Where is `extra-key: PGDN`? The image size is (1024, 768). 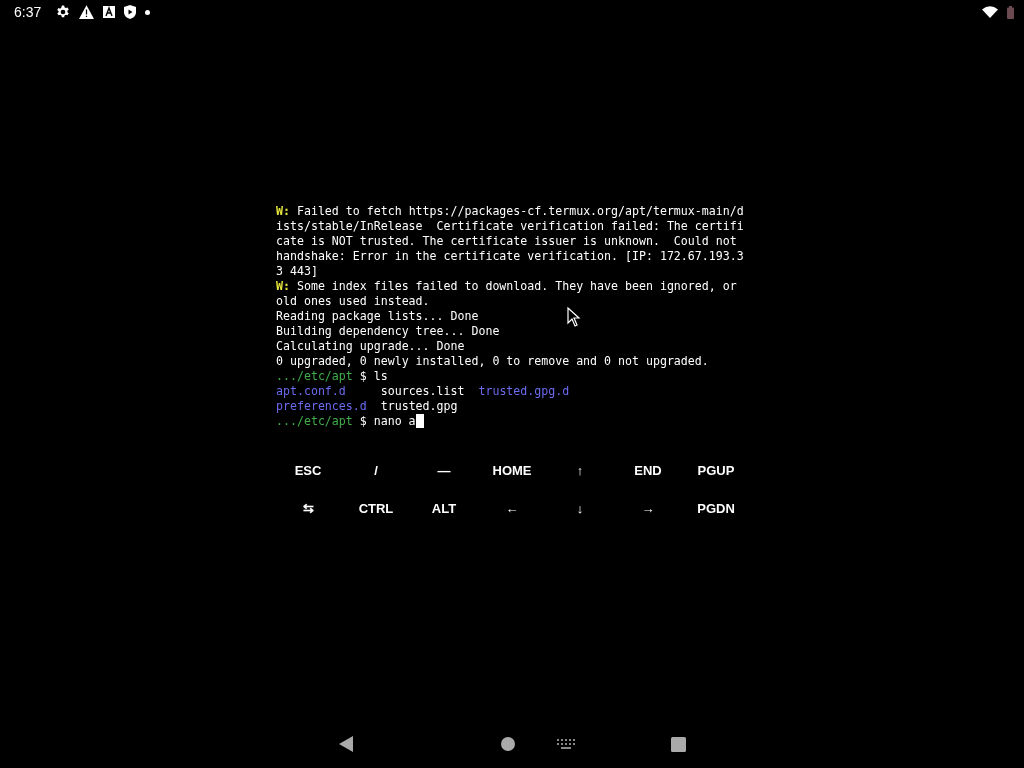
extra-key: PGDN is located at coordinates (716, 508).